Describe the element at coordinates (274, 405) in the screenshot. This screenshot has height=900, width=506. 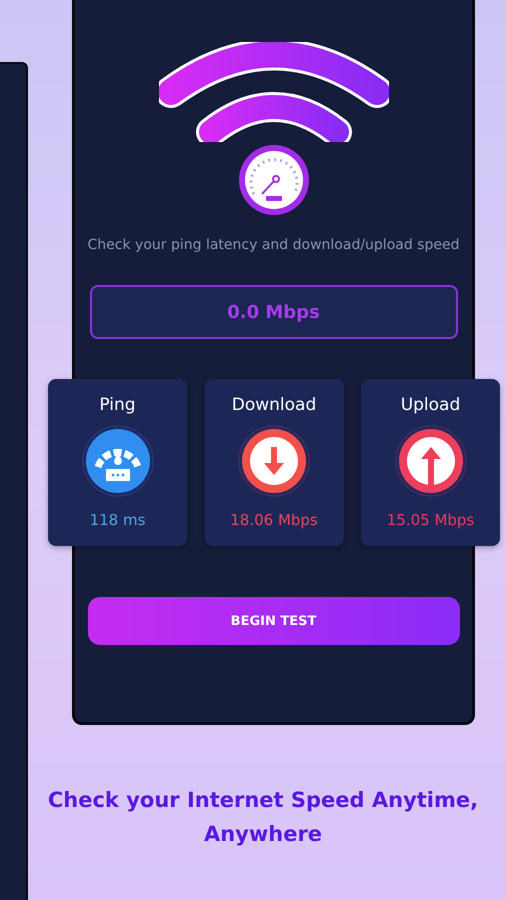
I see `metric-label: Download` at that location.